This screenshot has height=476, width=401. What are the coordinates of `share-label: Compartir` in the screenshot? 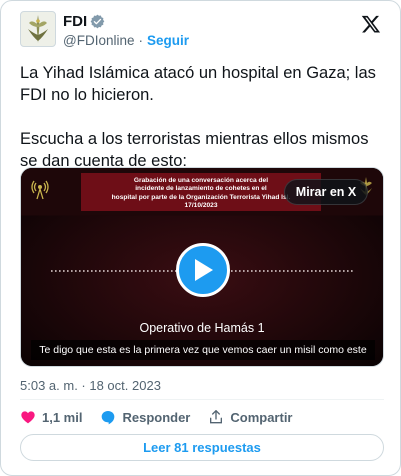 It's located at (261, 417).